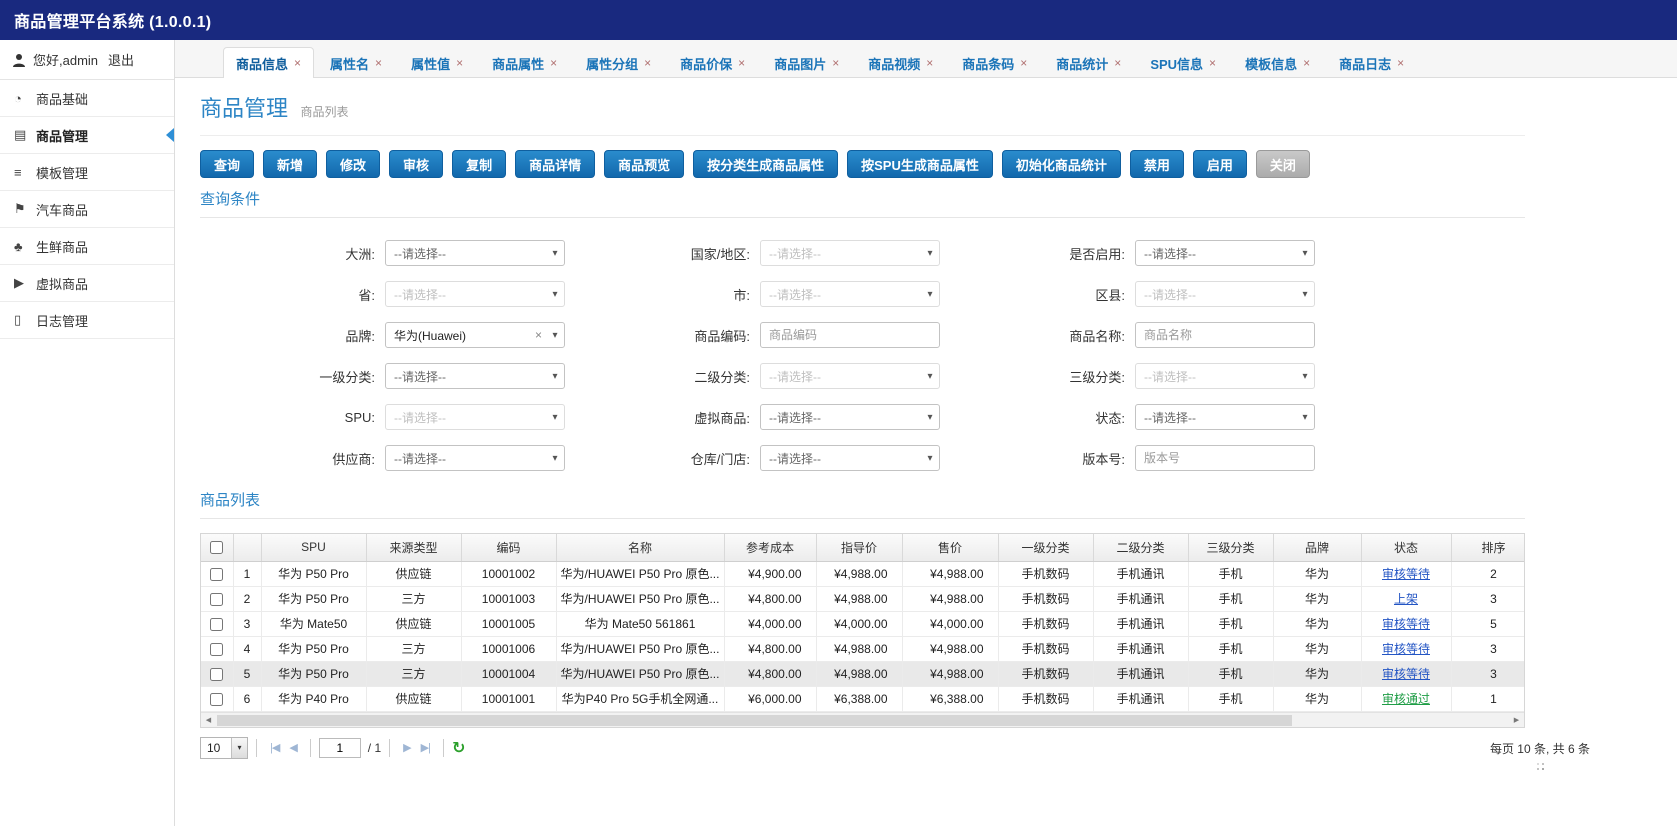  I want to click on select-dropdown: 华为(Huawei) × ▾, so click(475, 335).